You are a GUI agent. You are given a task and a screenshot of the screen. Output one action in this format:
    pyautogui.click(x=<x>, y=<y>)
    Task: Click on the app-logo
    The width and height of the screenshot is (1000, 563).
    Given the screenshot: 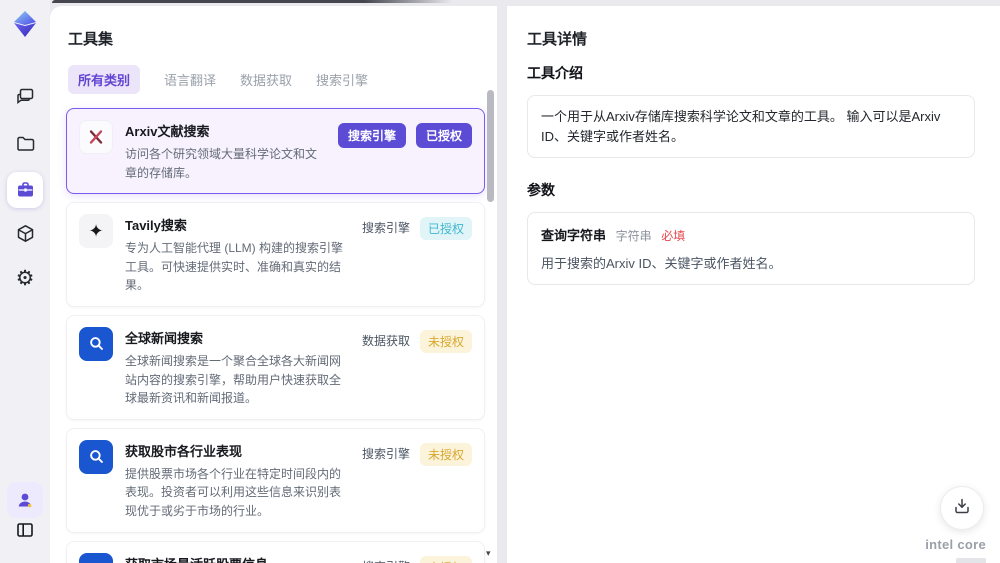 What is the action you would take?
    pyautogui.click(x=25, y=24)
    